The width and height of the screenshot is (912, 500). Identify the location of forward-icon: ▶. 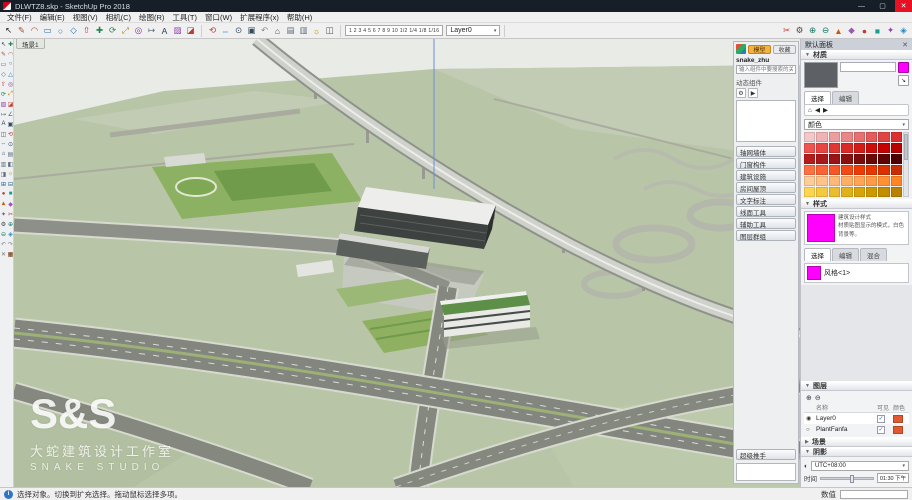
(825, 110).